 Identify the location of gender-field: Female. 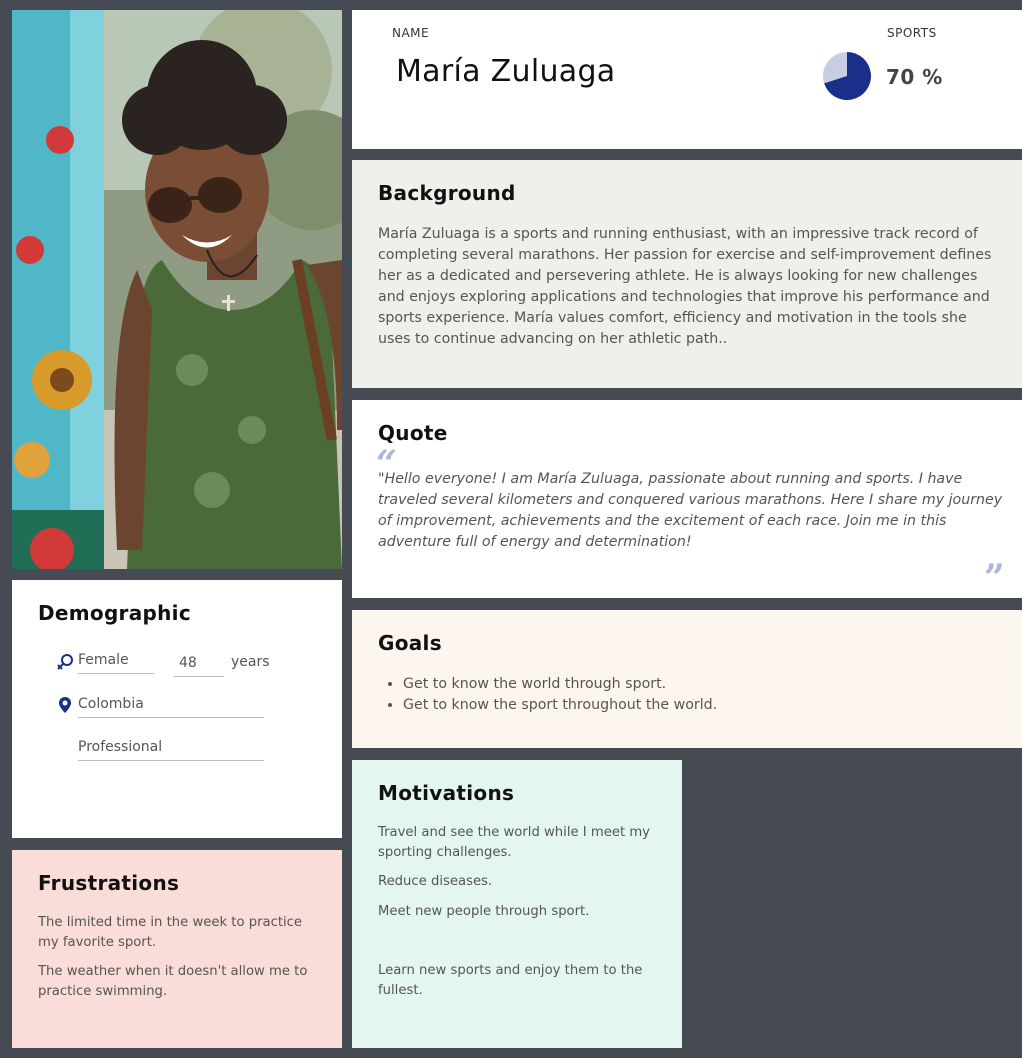
(116, 663).